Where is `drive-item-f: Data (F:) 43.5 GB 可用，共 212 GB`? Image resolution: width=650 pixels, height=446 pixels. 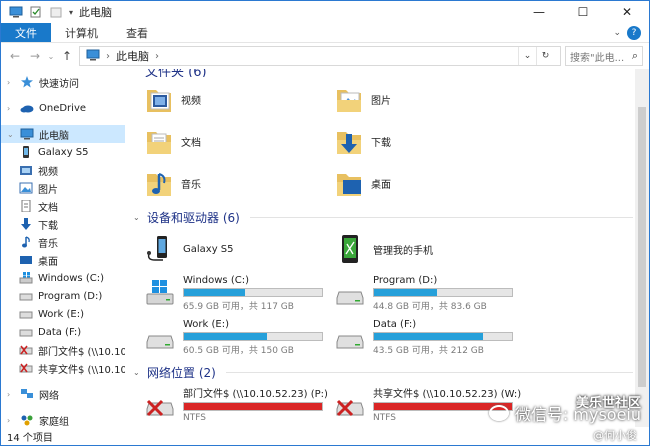 drive-item-f: Data (F:) 43.5 GB 可用，共 212 GB is located at coordinates (430, 337).